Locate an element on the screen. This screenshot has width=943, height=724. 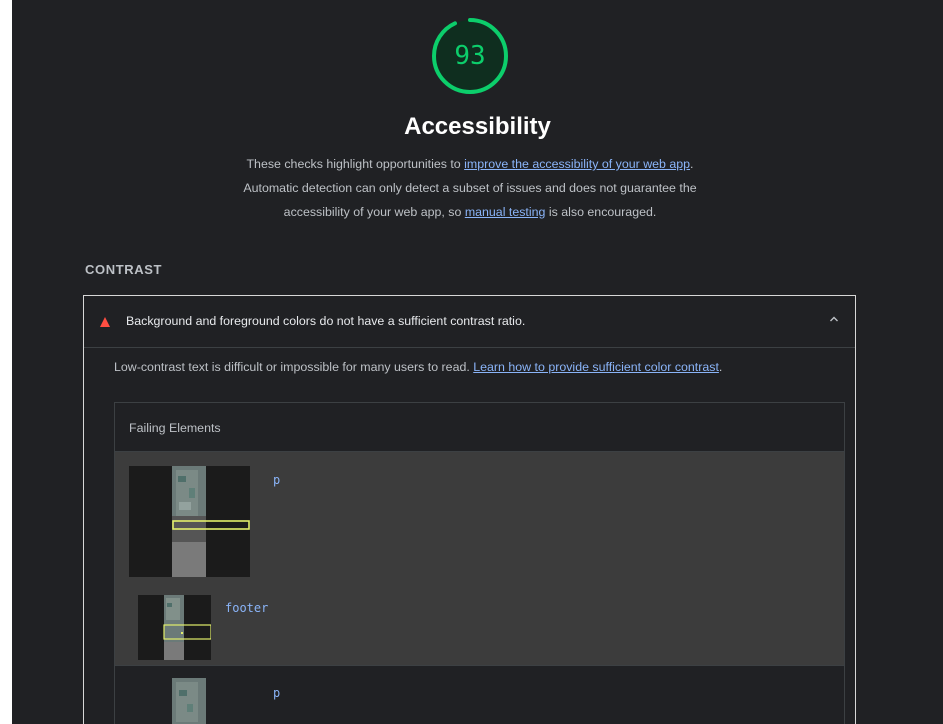
manual-testing-link: manual testing is located at coordinates (505, 212).